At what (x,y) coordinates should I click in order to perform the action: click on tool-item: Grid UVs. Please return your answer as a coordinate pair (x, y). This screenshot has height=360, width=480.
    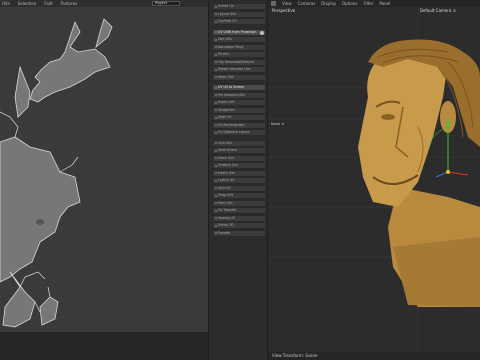
    Looking at the image, I should click on (239, 143).